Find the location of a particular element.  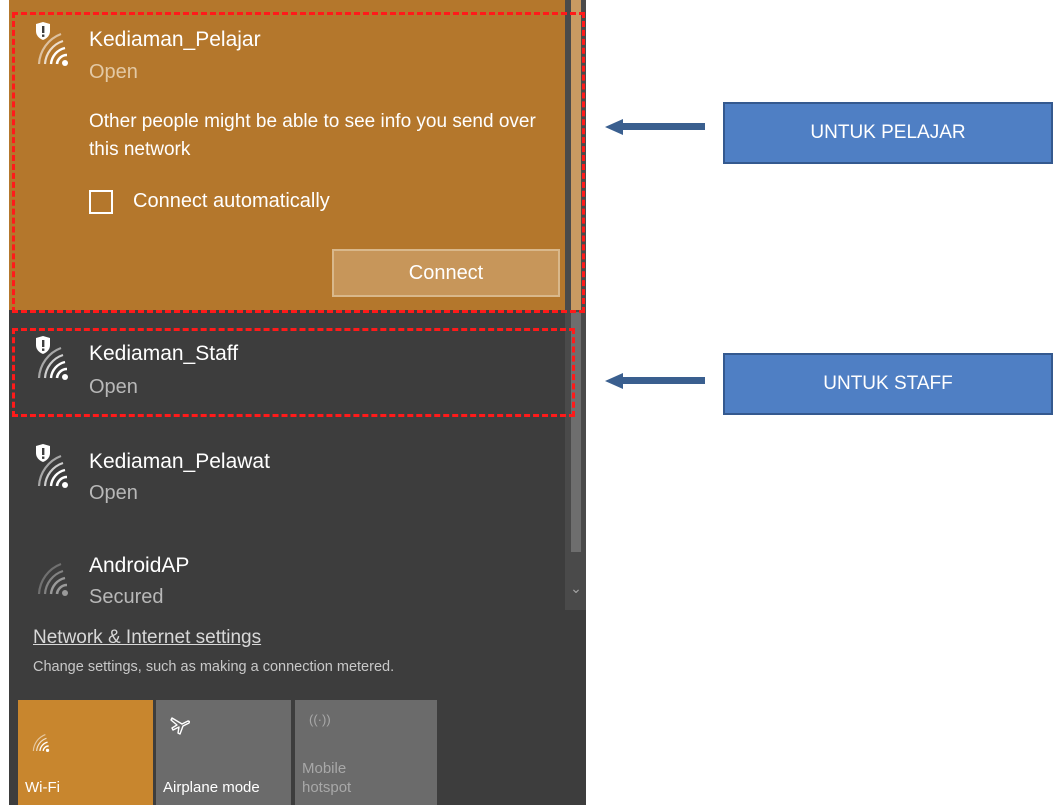

network-item-kediaman-pelawat: Kediaman_Pelawat Open is located at coordinates (290, 480).